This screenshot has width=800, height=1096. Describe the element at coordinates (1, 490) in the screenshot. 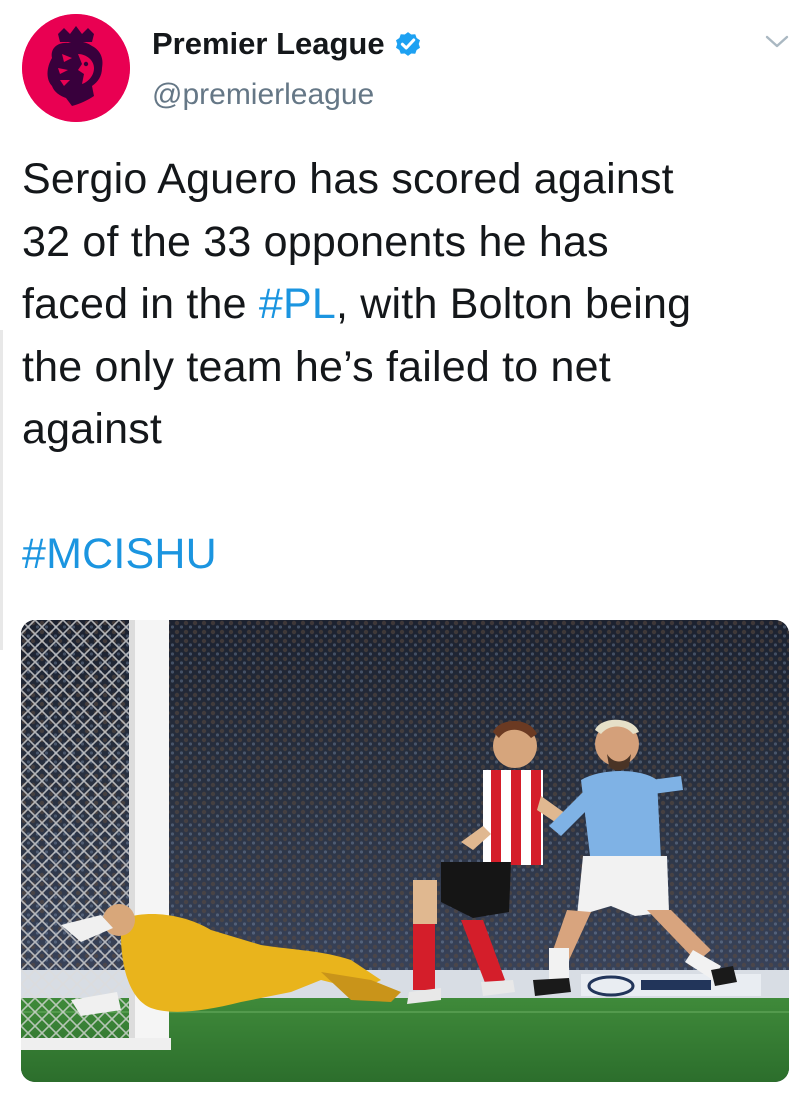

I see `left-edge-divider` at that location.